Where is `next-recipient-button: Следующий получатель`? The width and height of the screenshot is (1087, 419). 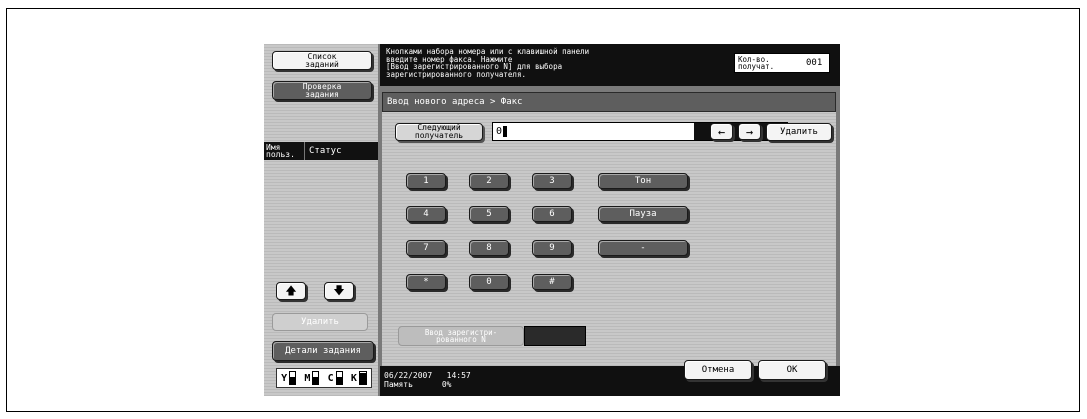
next-recipient-button: Следующий получатель is located at coordinates (439, 132).